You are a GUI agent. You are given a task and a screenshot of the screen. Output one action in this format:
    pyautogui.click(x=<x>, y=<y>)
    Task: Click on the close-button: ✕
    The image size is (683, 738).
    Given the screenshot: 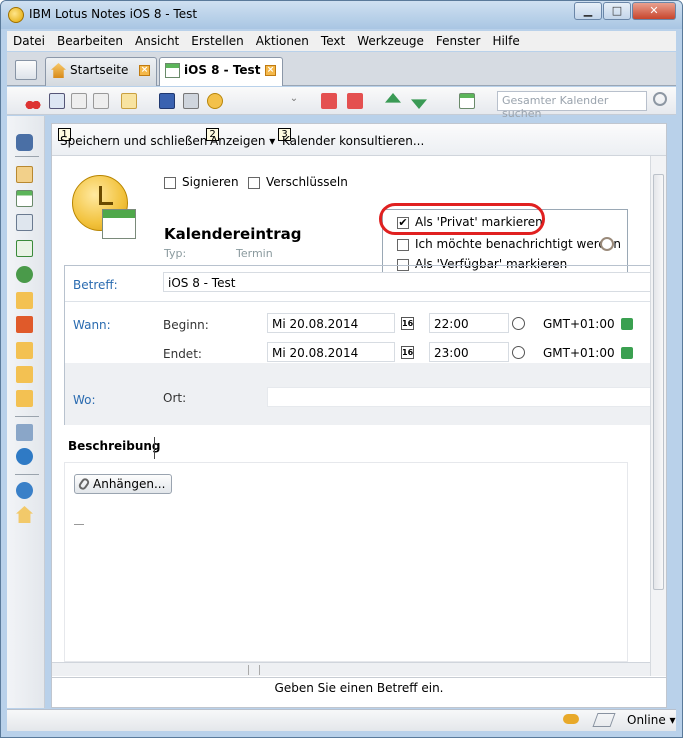 What is the action you would take?
    pyautogui.click(x=654, y=11)
    